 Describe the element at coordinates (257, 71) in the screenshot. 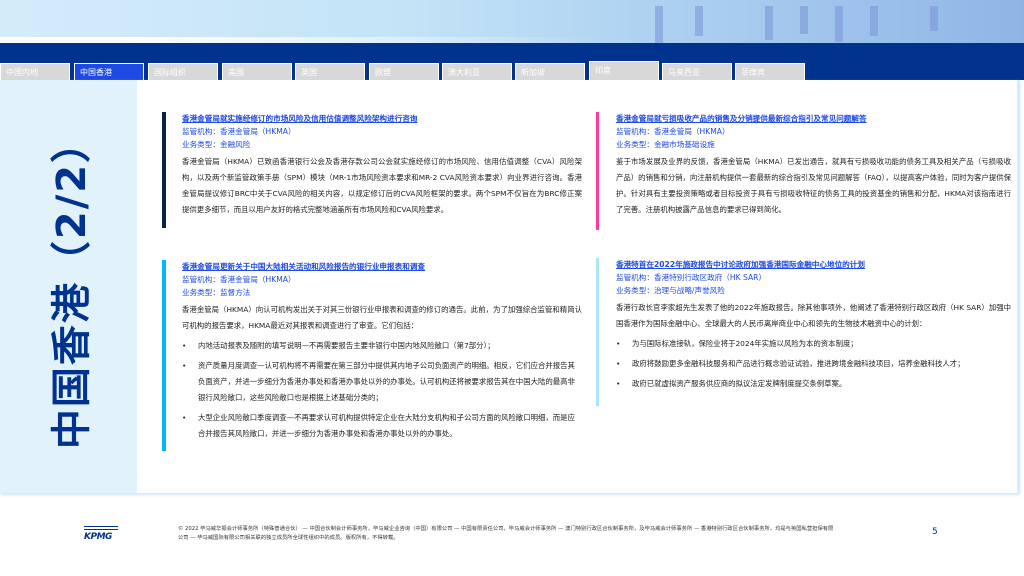

I see `tab-usa: 美国` at that location.